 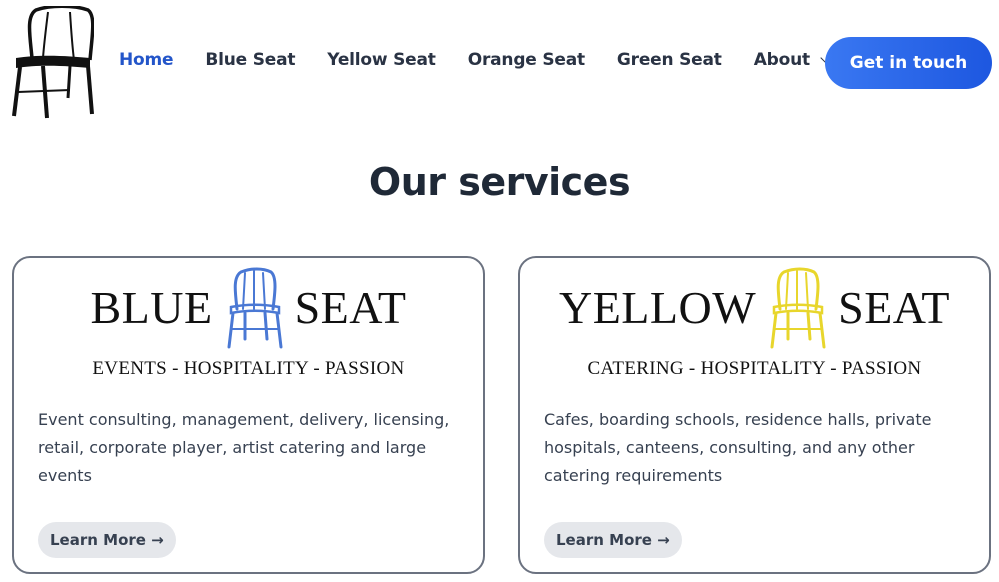 I want to click on nav-blue-seat: Blue Seat, so click(x=250, y=60).